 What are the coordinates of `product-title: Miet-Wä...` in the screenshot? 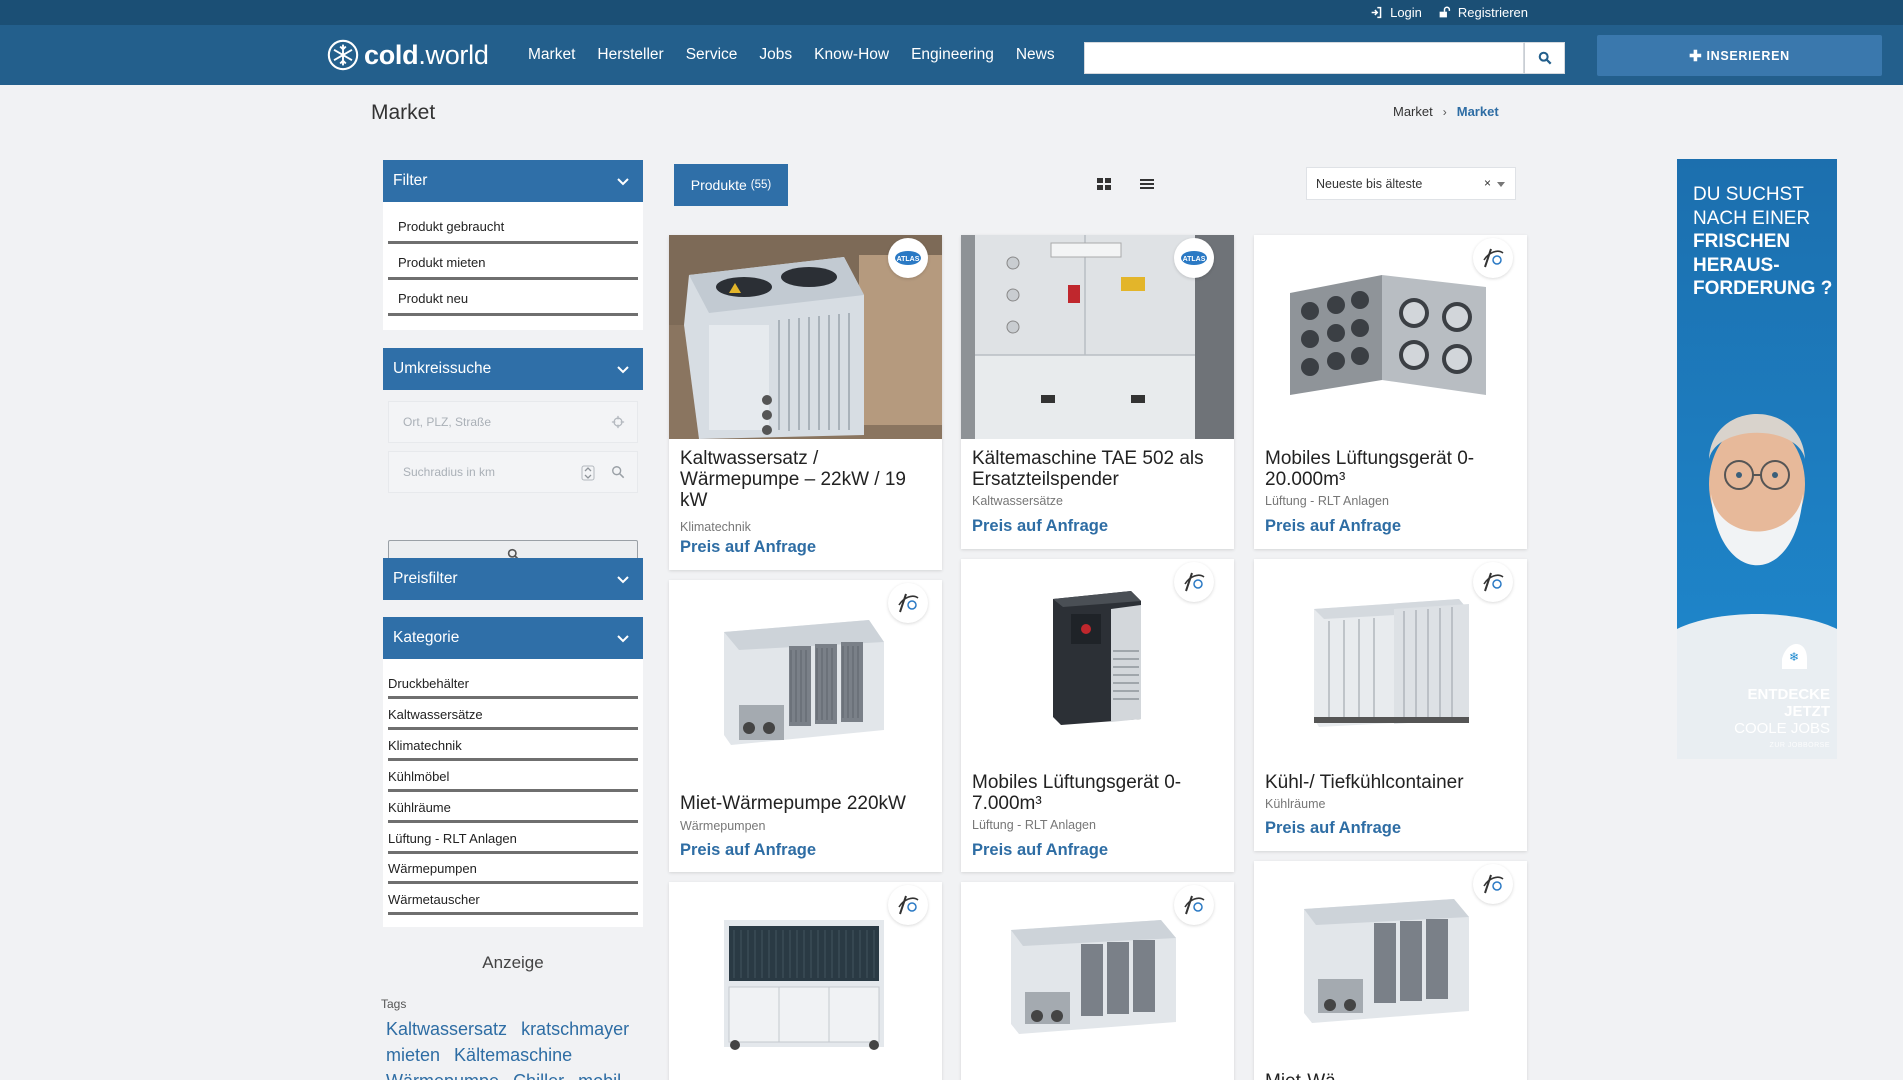 It's located at (1392, 1075).